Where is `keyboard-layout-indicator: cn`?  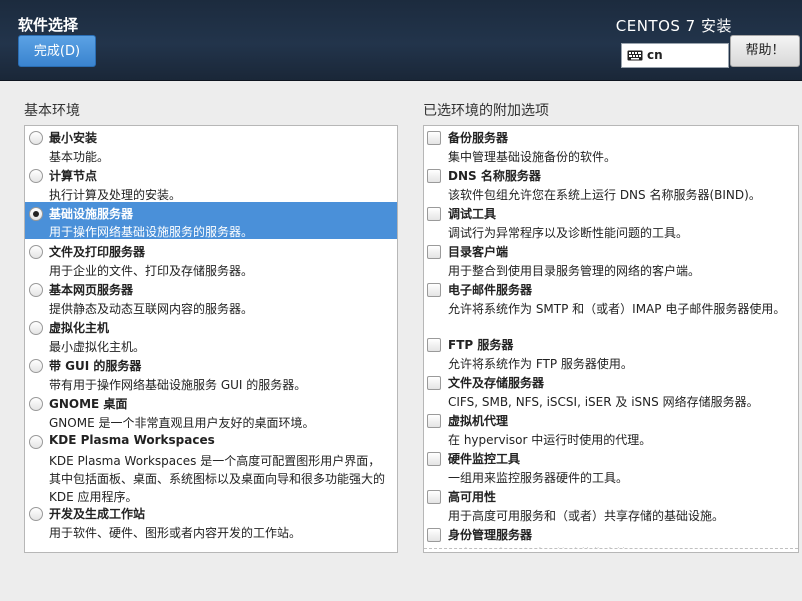 keyboard-layout-indicator: cn is located at coordinates (675, 55).